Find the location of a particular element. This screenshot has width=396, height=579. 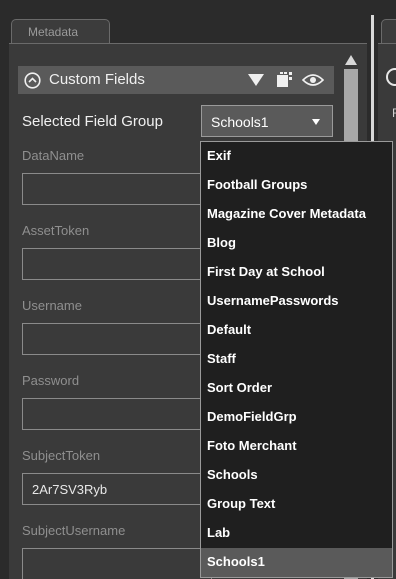

field-input-assettoken is located at coordinates (117, 264).